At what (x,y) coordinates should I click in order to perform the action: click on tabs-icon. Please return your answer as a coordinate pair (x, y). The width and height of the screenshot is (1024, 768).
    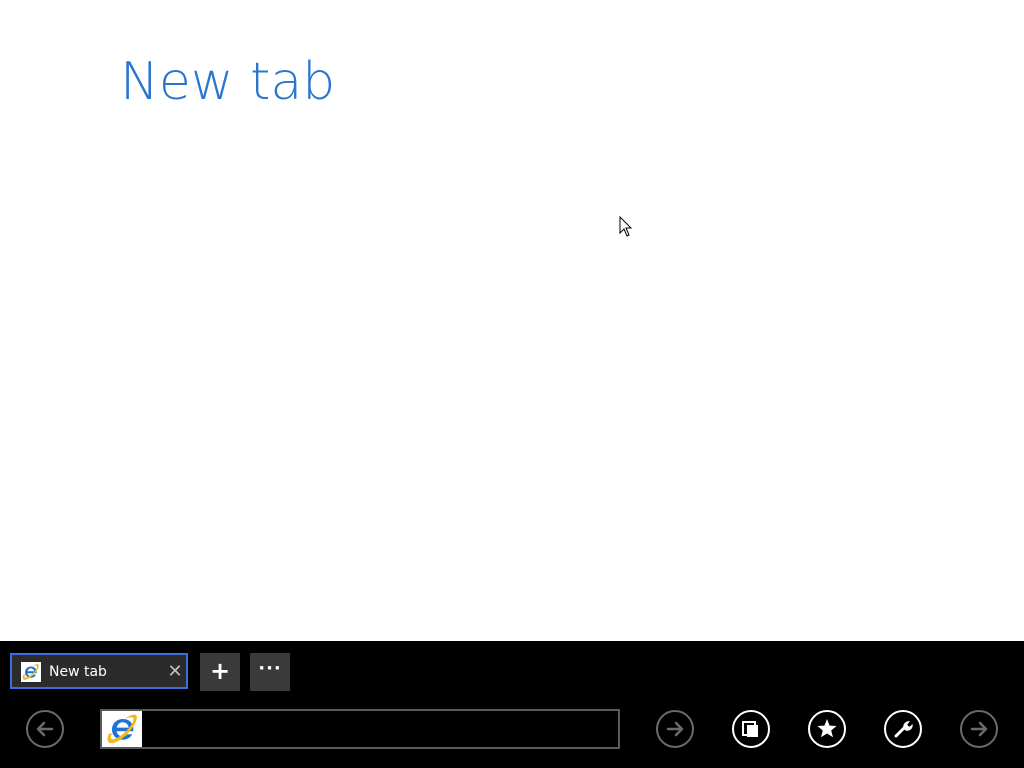
    Looking at the image, I should click on (750, 729).